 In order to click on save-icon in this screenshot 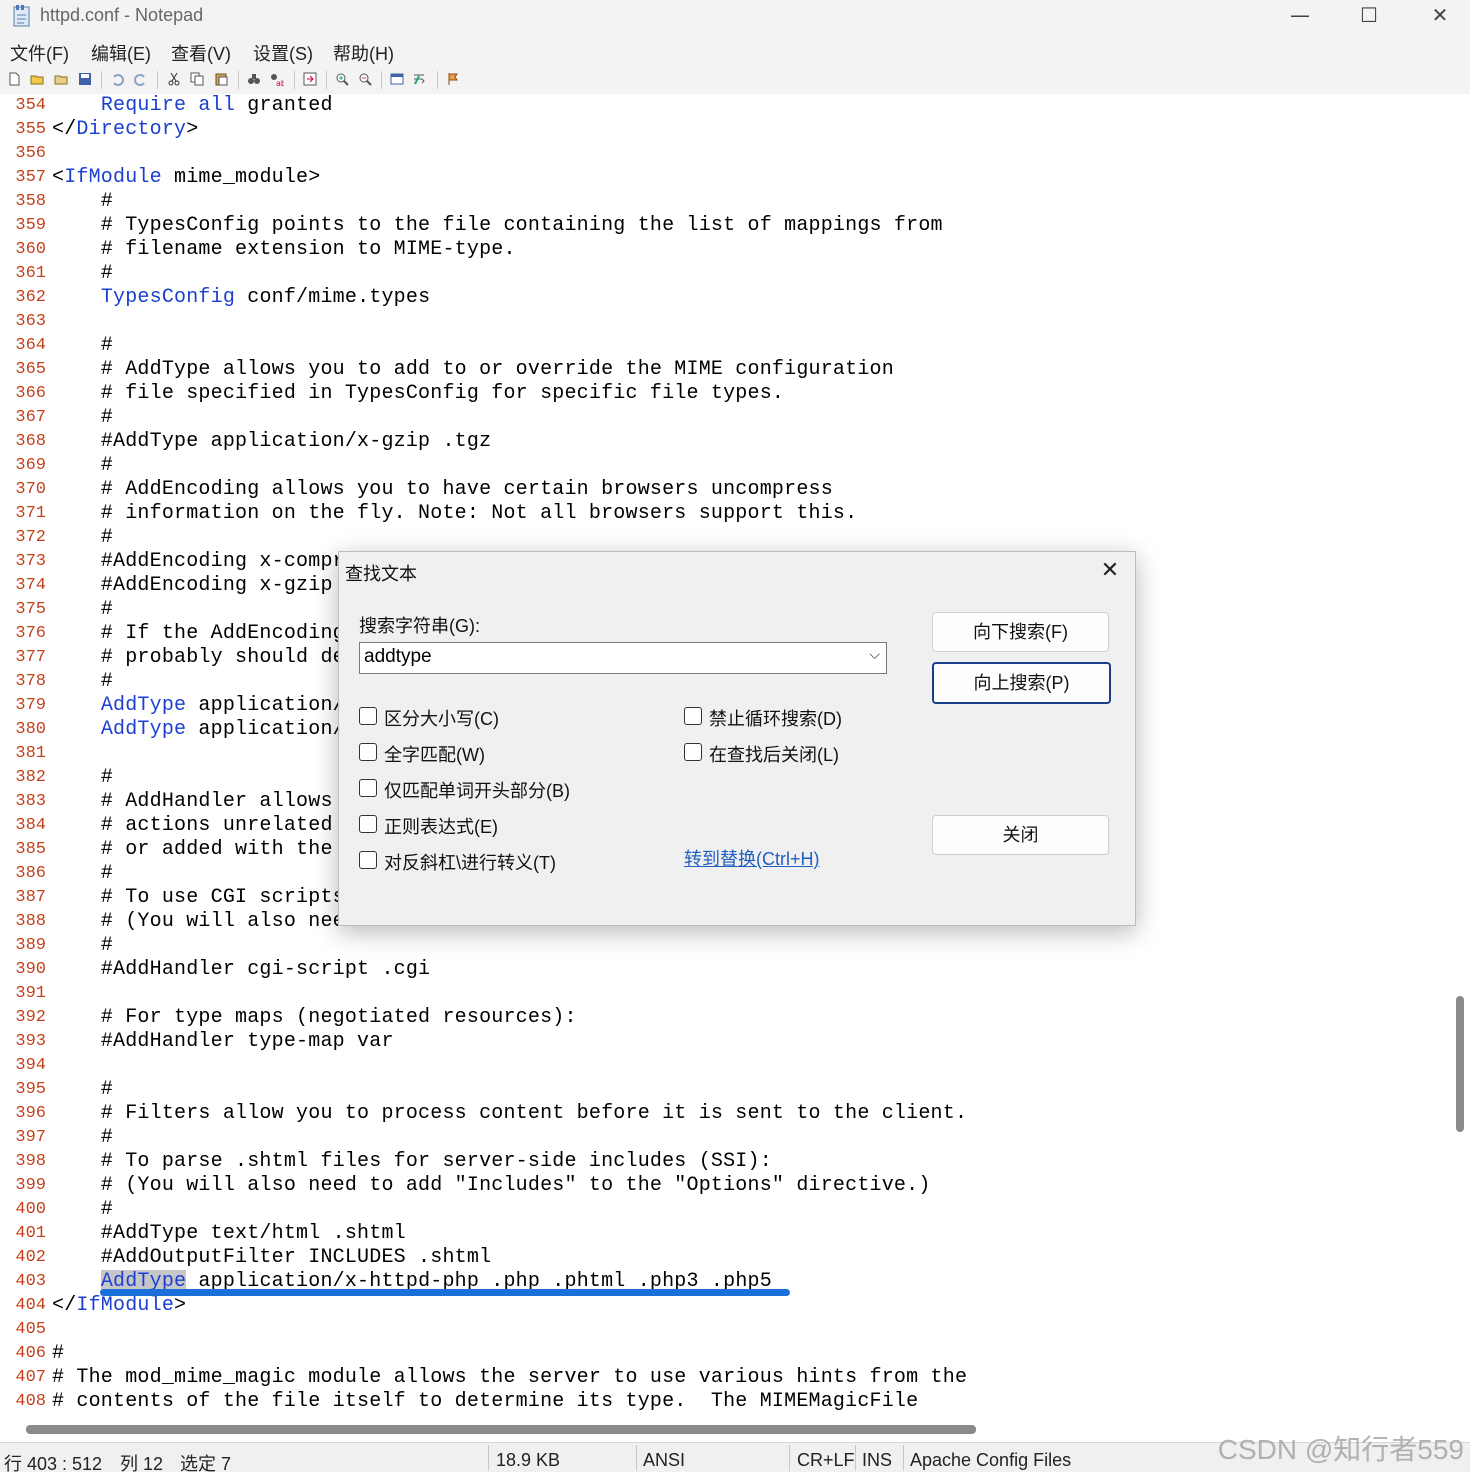, I will do `click(85, 79)`.